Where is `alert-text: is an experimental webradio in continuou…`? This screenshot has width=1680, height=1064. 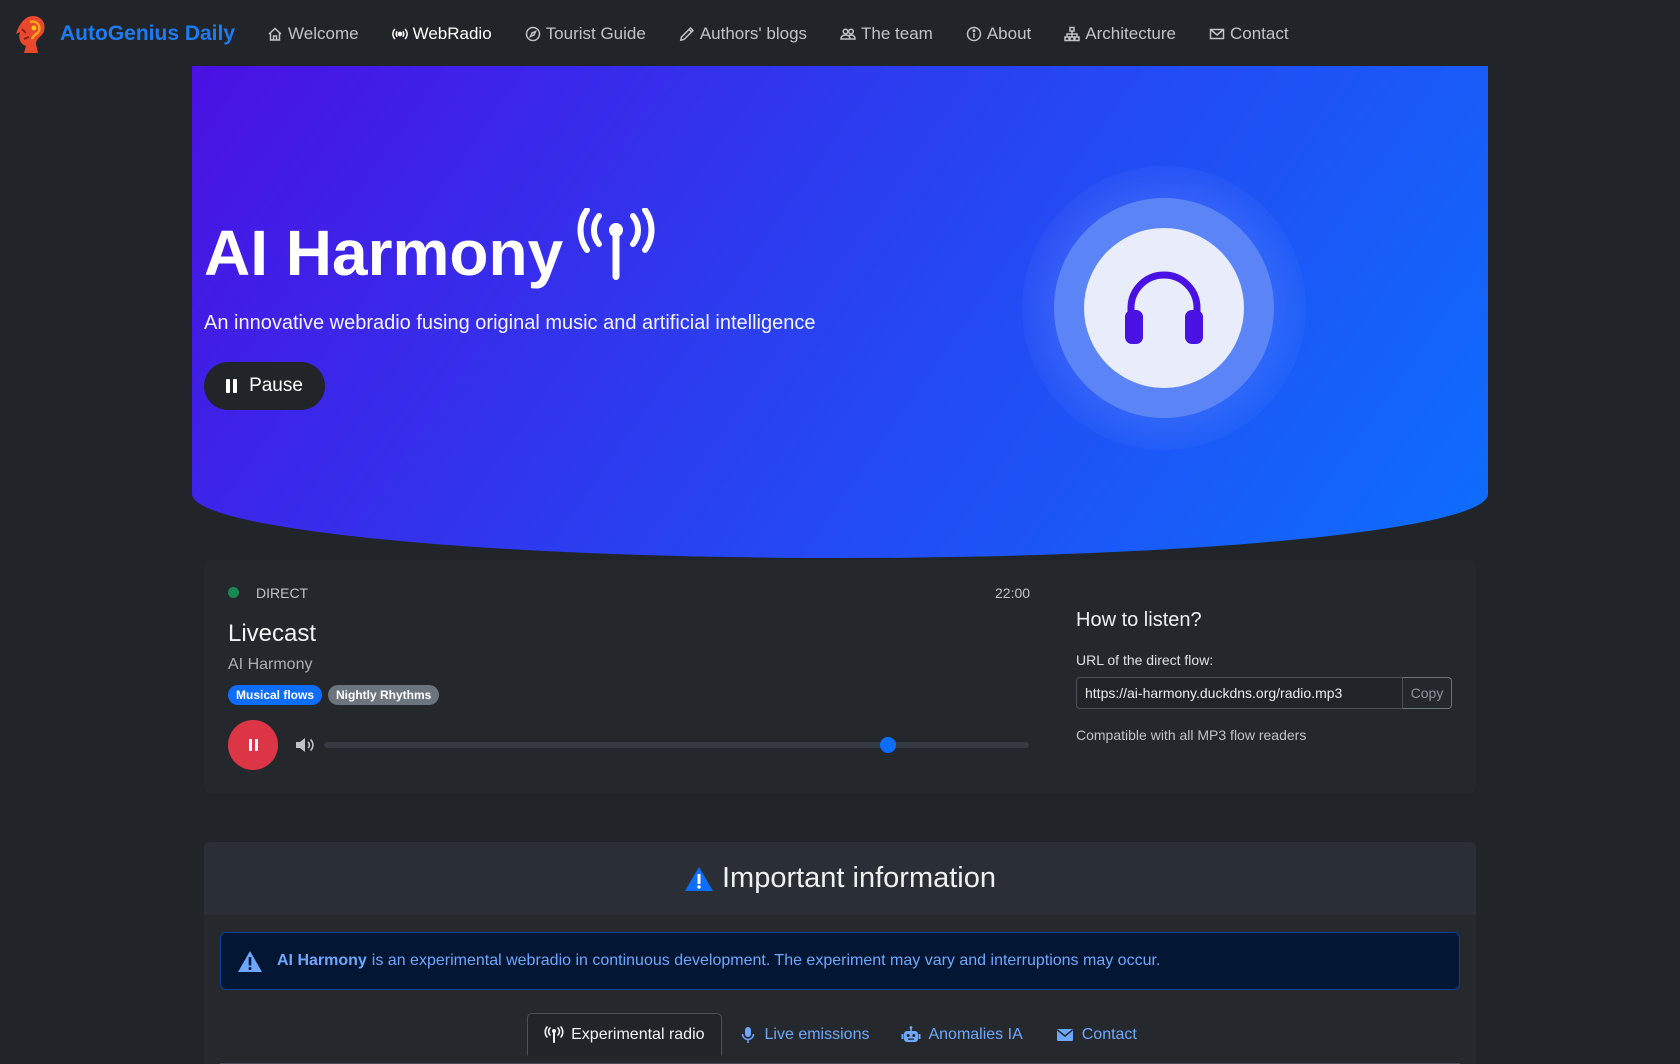
alert-text: is an experimental webradio in continuou… is located at coordinates (766, 960).